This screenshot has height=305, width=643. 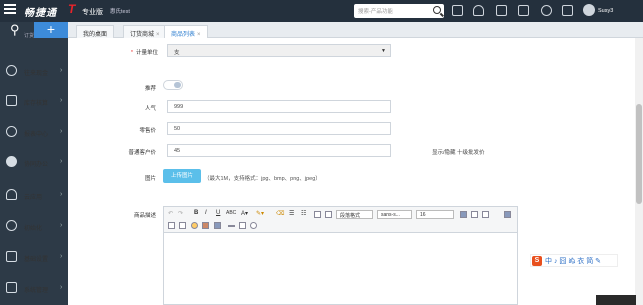 I want to click on sidebar-item-label: 初始化, so click(x=33, y=229).